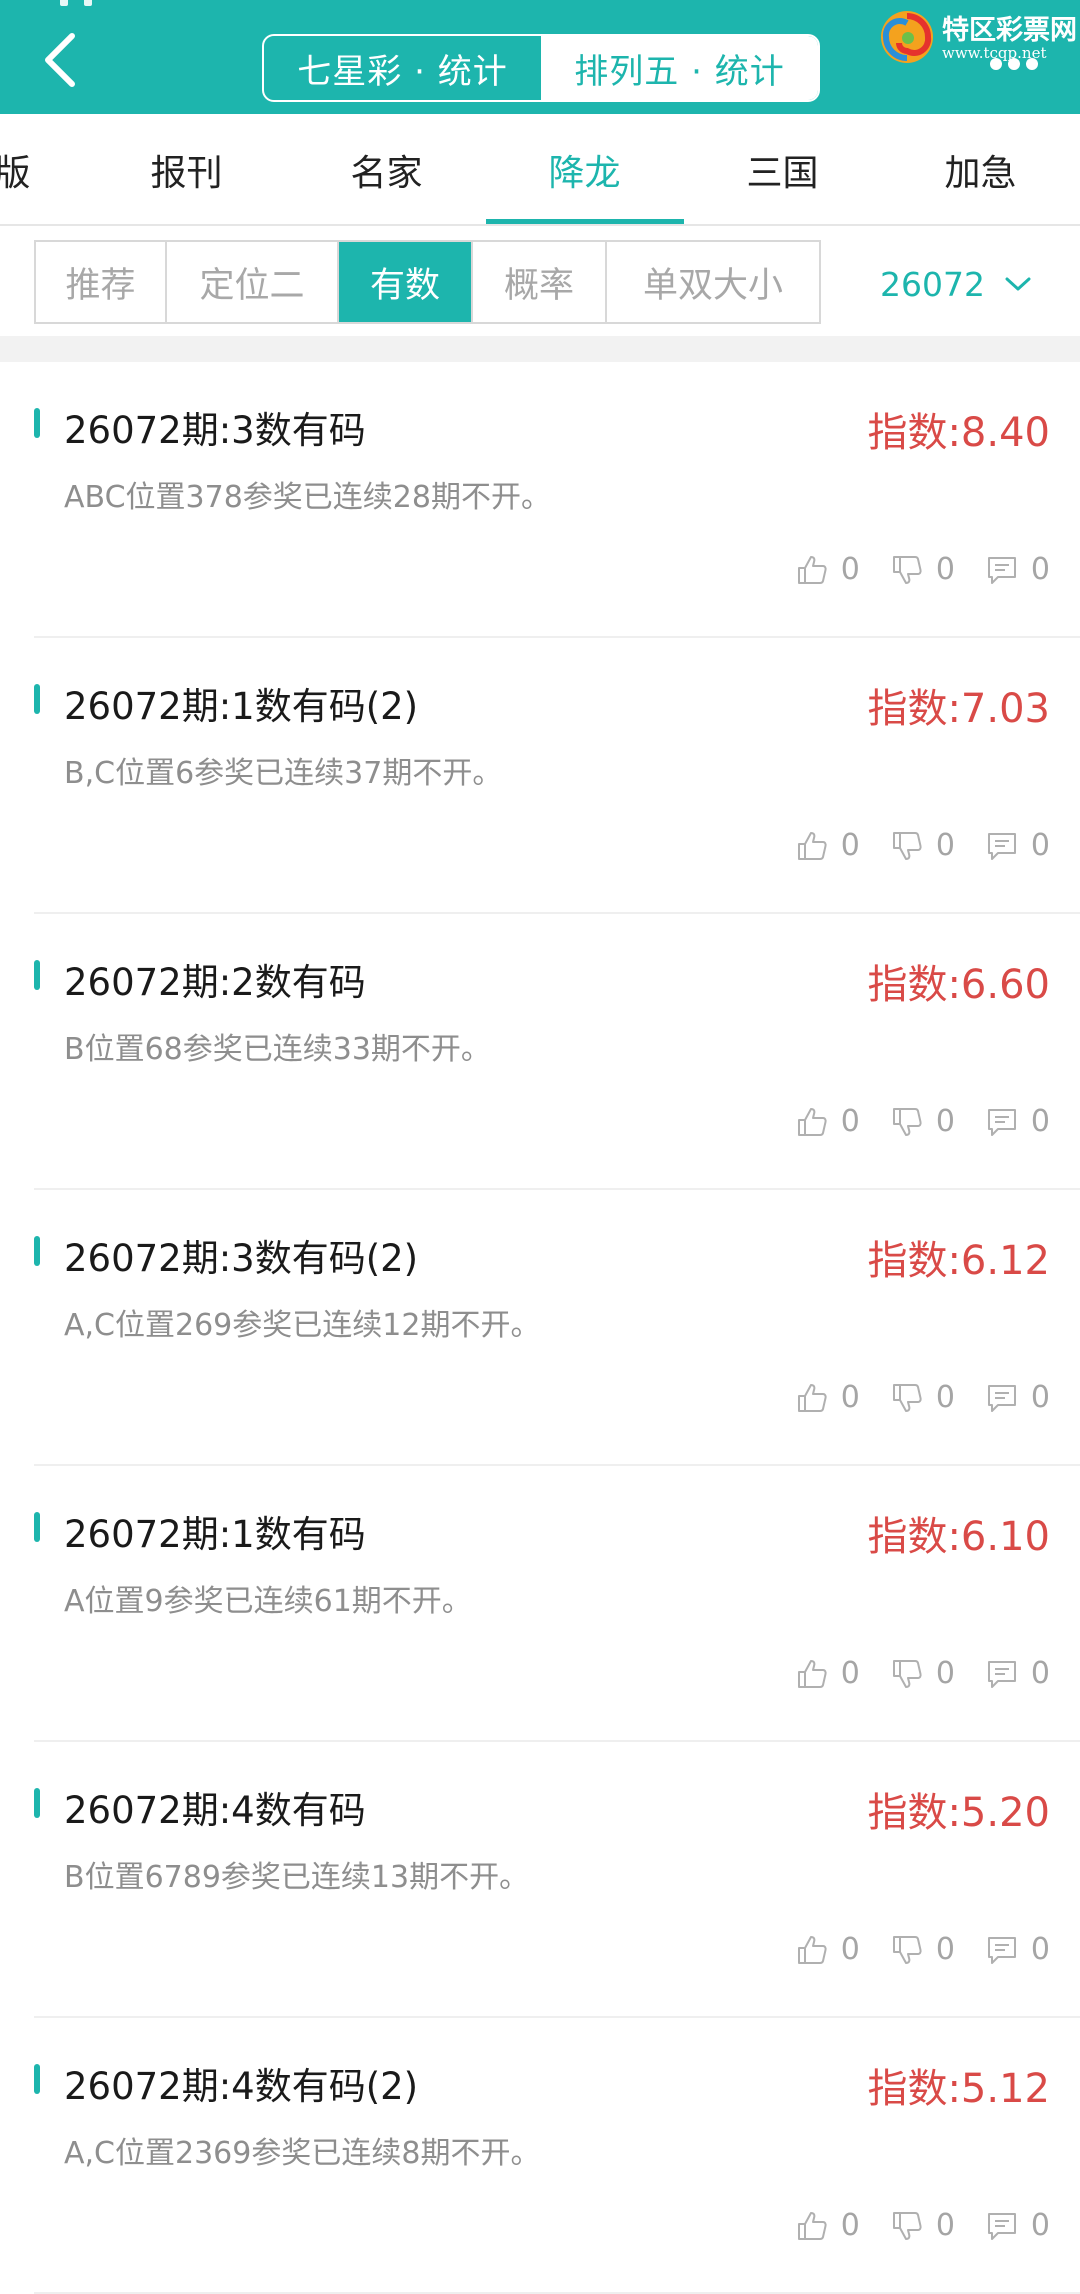 This screenshot has width=1080, height=2294. What do you see at coordinates (540, 1604) in the screenshot?
I see `list-item: 26072期:1数有码 指数:6.10 A位置9参奖已连续61期不开。 0 0` at bounding box center [540, 1604].